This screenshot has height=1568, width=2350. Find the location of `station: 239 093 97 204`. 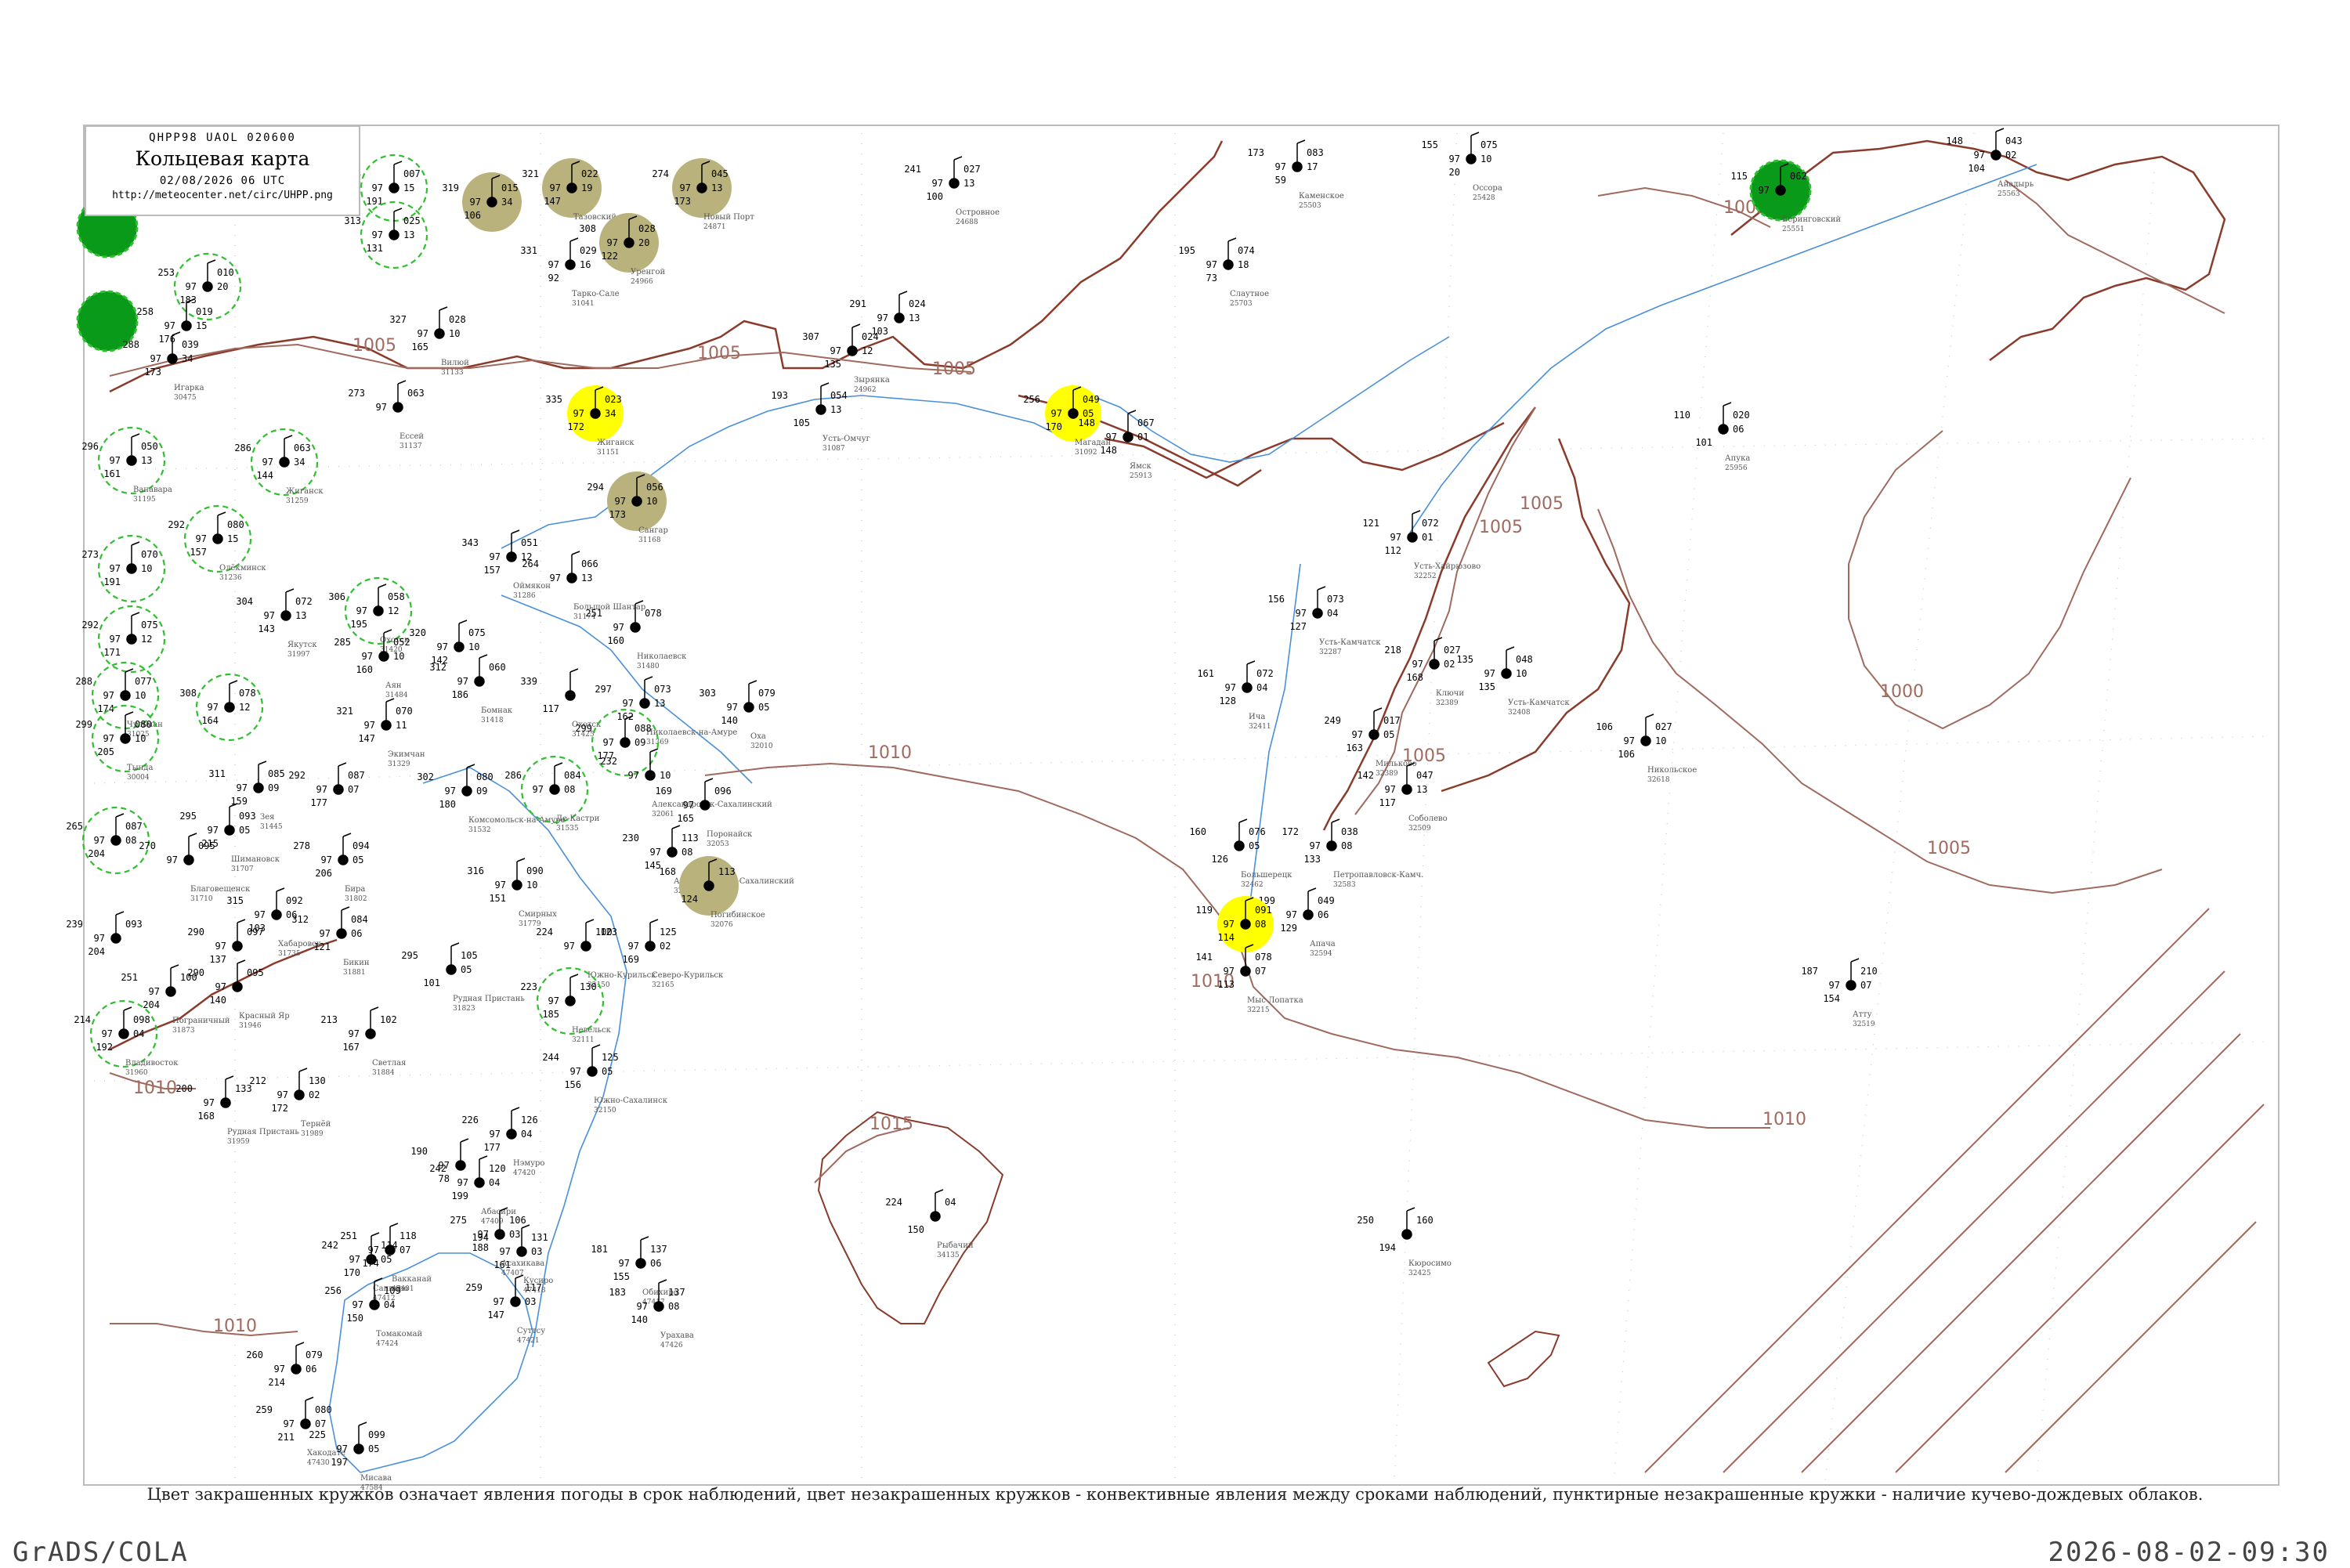

station: 239 093 97 204 is located at coordinates (104, 934).